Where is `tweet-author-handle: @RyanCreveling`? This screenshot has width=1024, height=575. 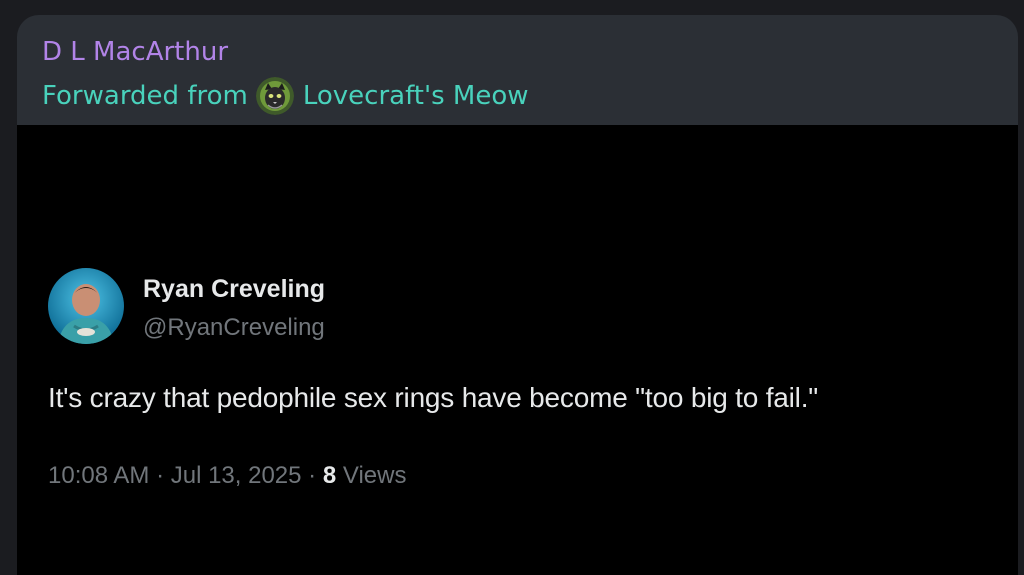 tweet-author-handle: @RyanCreveling is located at coordinates (234, 327).